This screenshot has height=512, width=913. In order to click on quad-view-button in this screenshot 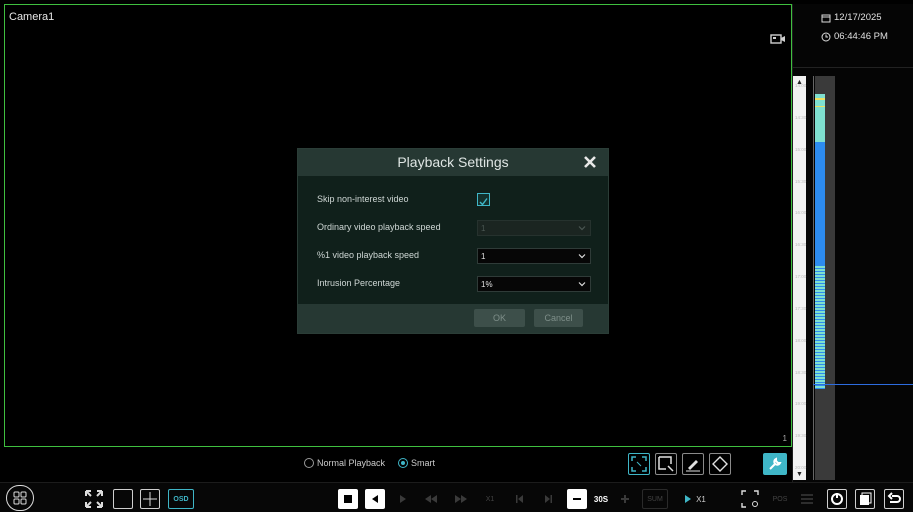, I will do `click(150, 499)`.